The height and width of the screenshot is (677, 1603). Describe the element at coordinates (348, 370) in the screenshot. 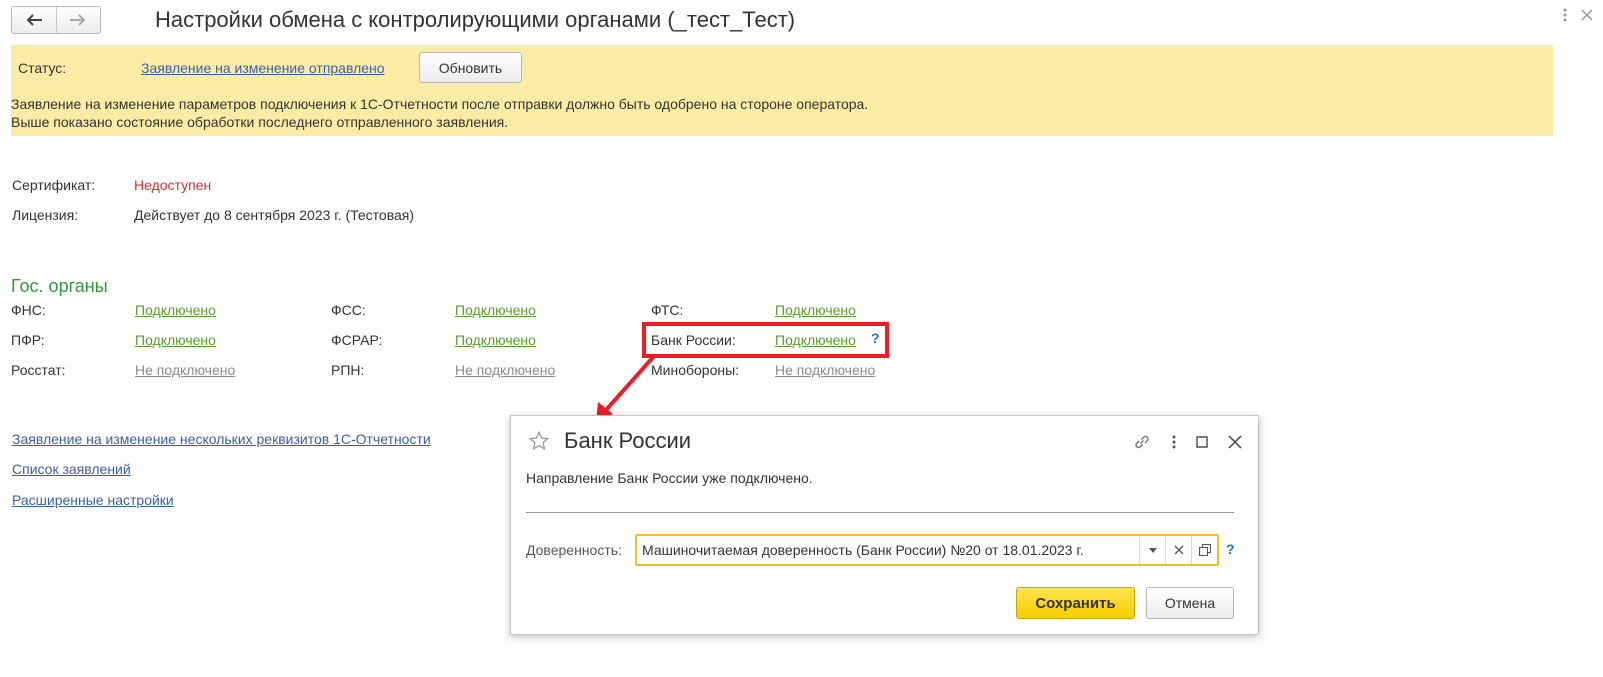

I see `gov-label-rpn: РПН:` at that location.